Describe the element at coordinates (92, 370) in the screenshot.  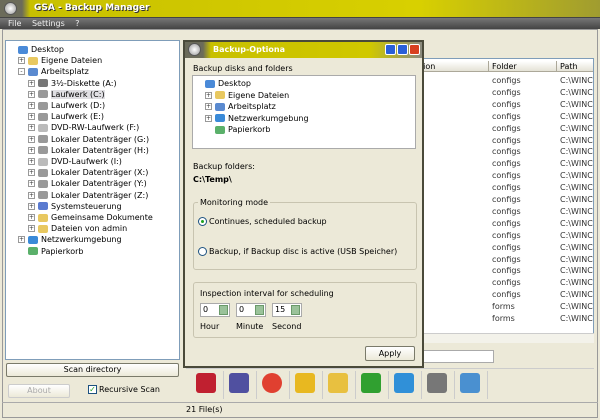
I see `scan-directory-button: Scan directory` at that location.